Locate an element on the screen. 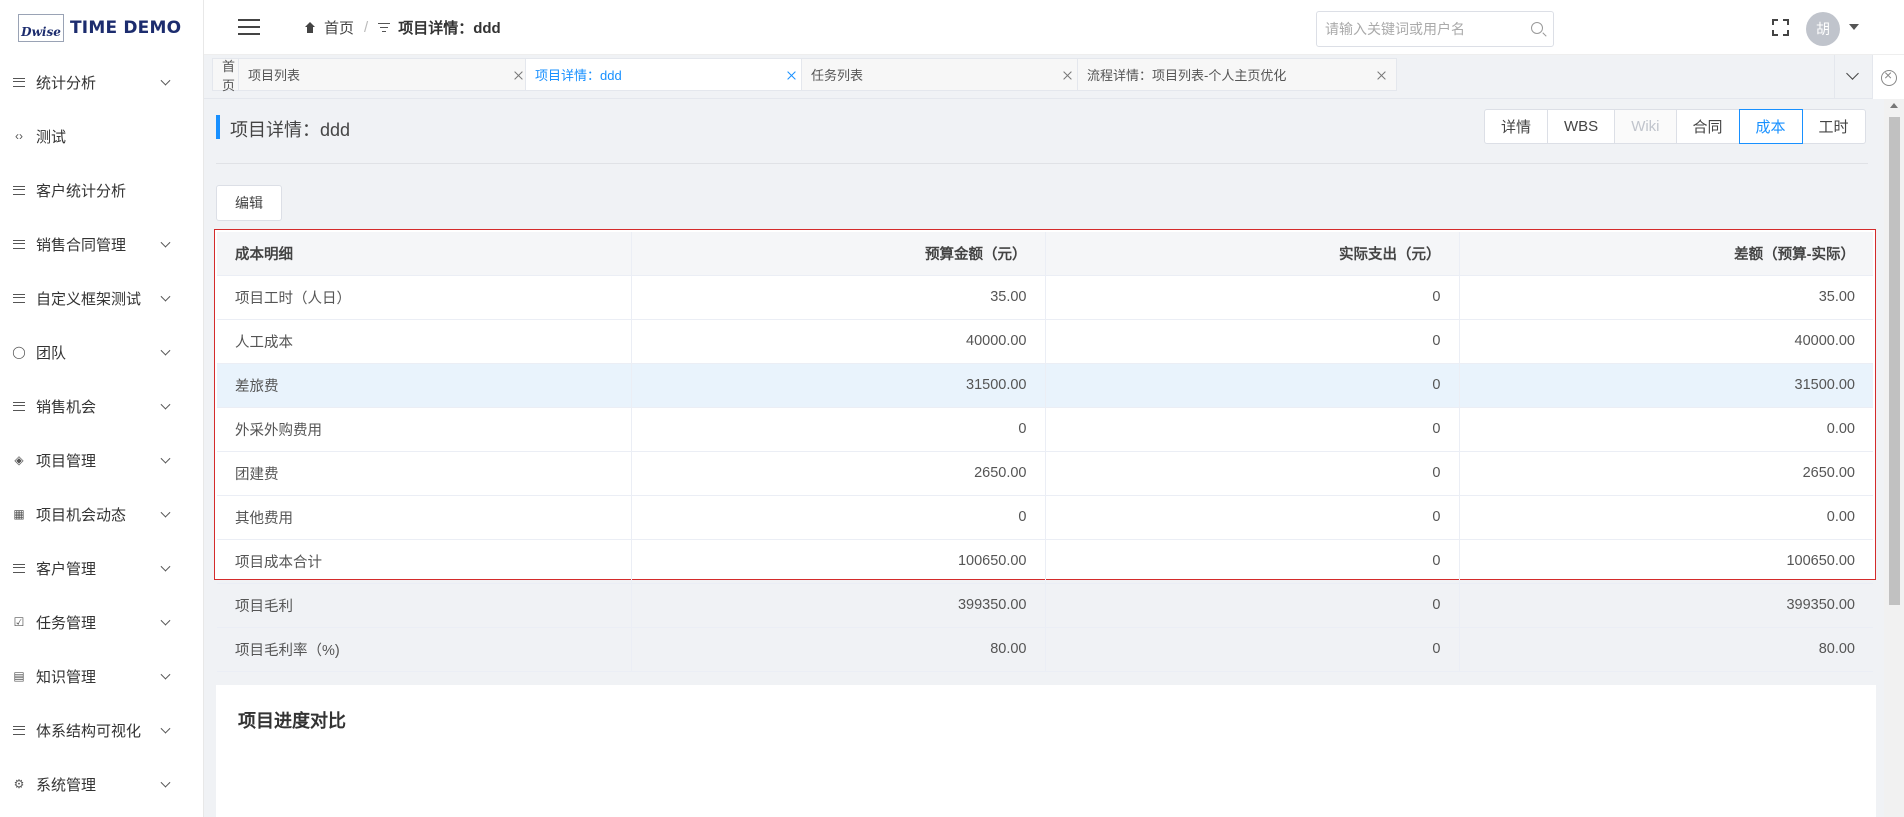 The height and width of the screenshot is (817, 1904). sidebar-item-12: 体系结构可视化 is located at coordinates (101, 730).